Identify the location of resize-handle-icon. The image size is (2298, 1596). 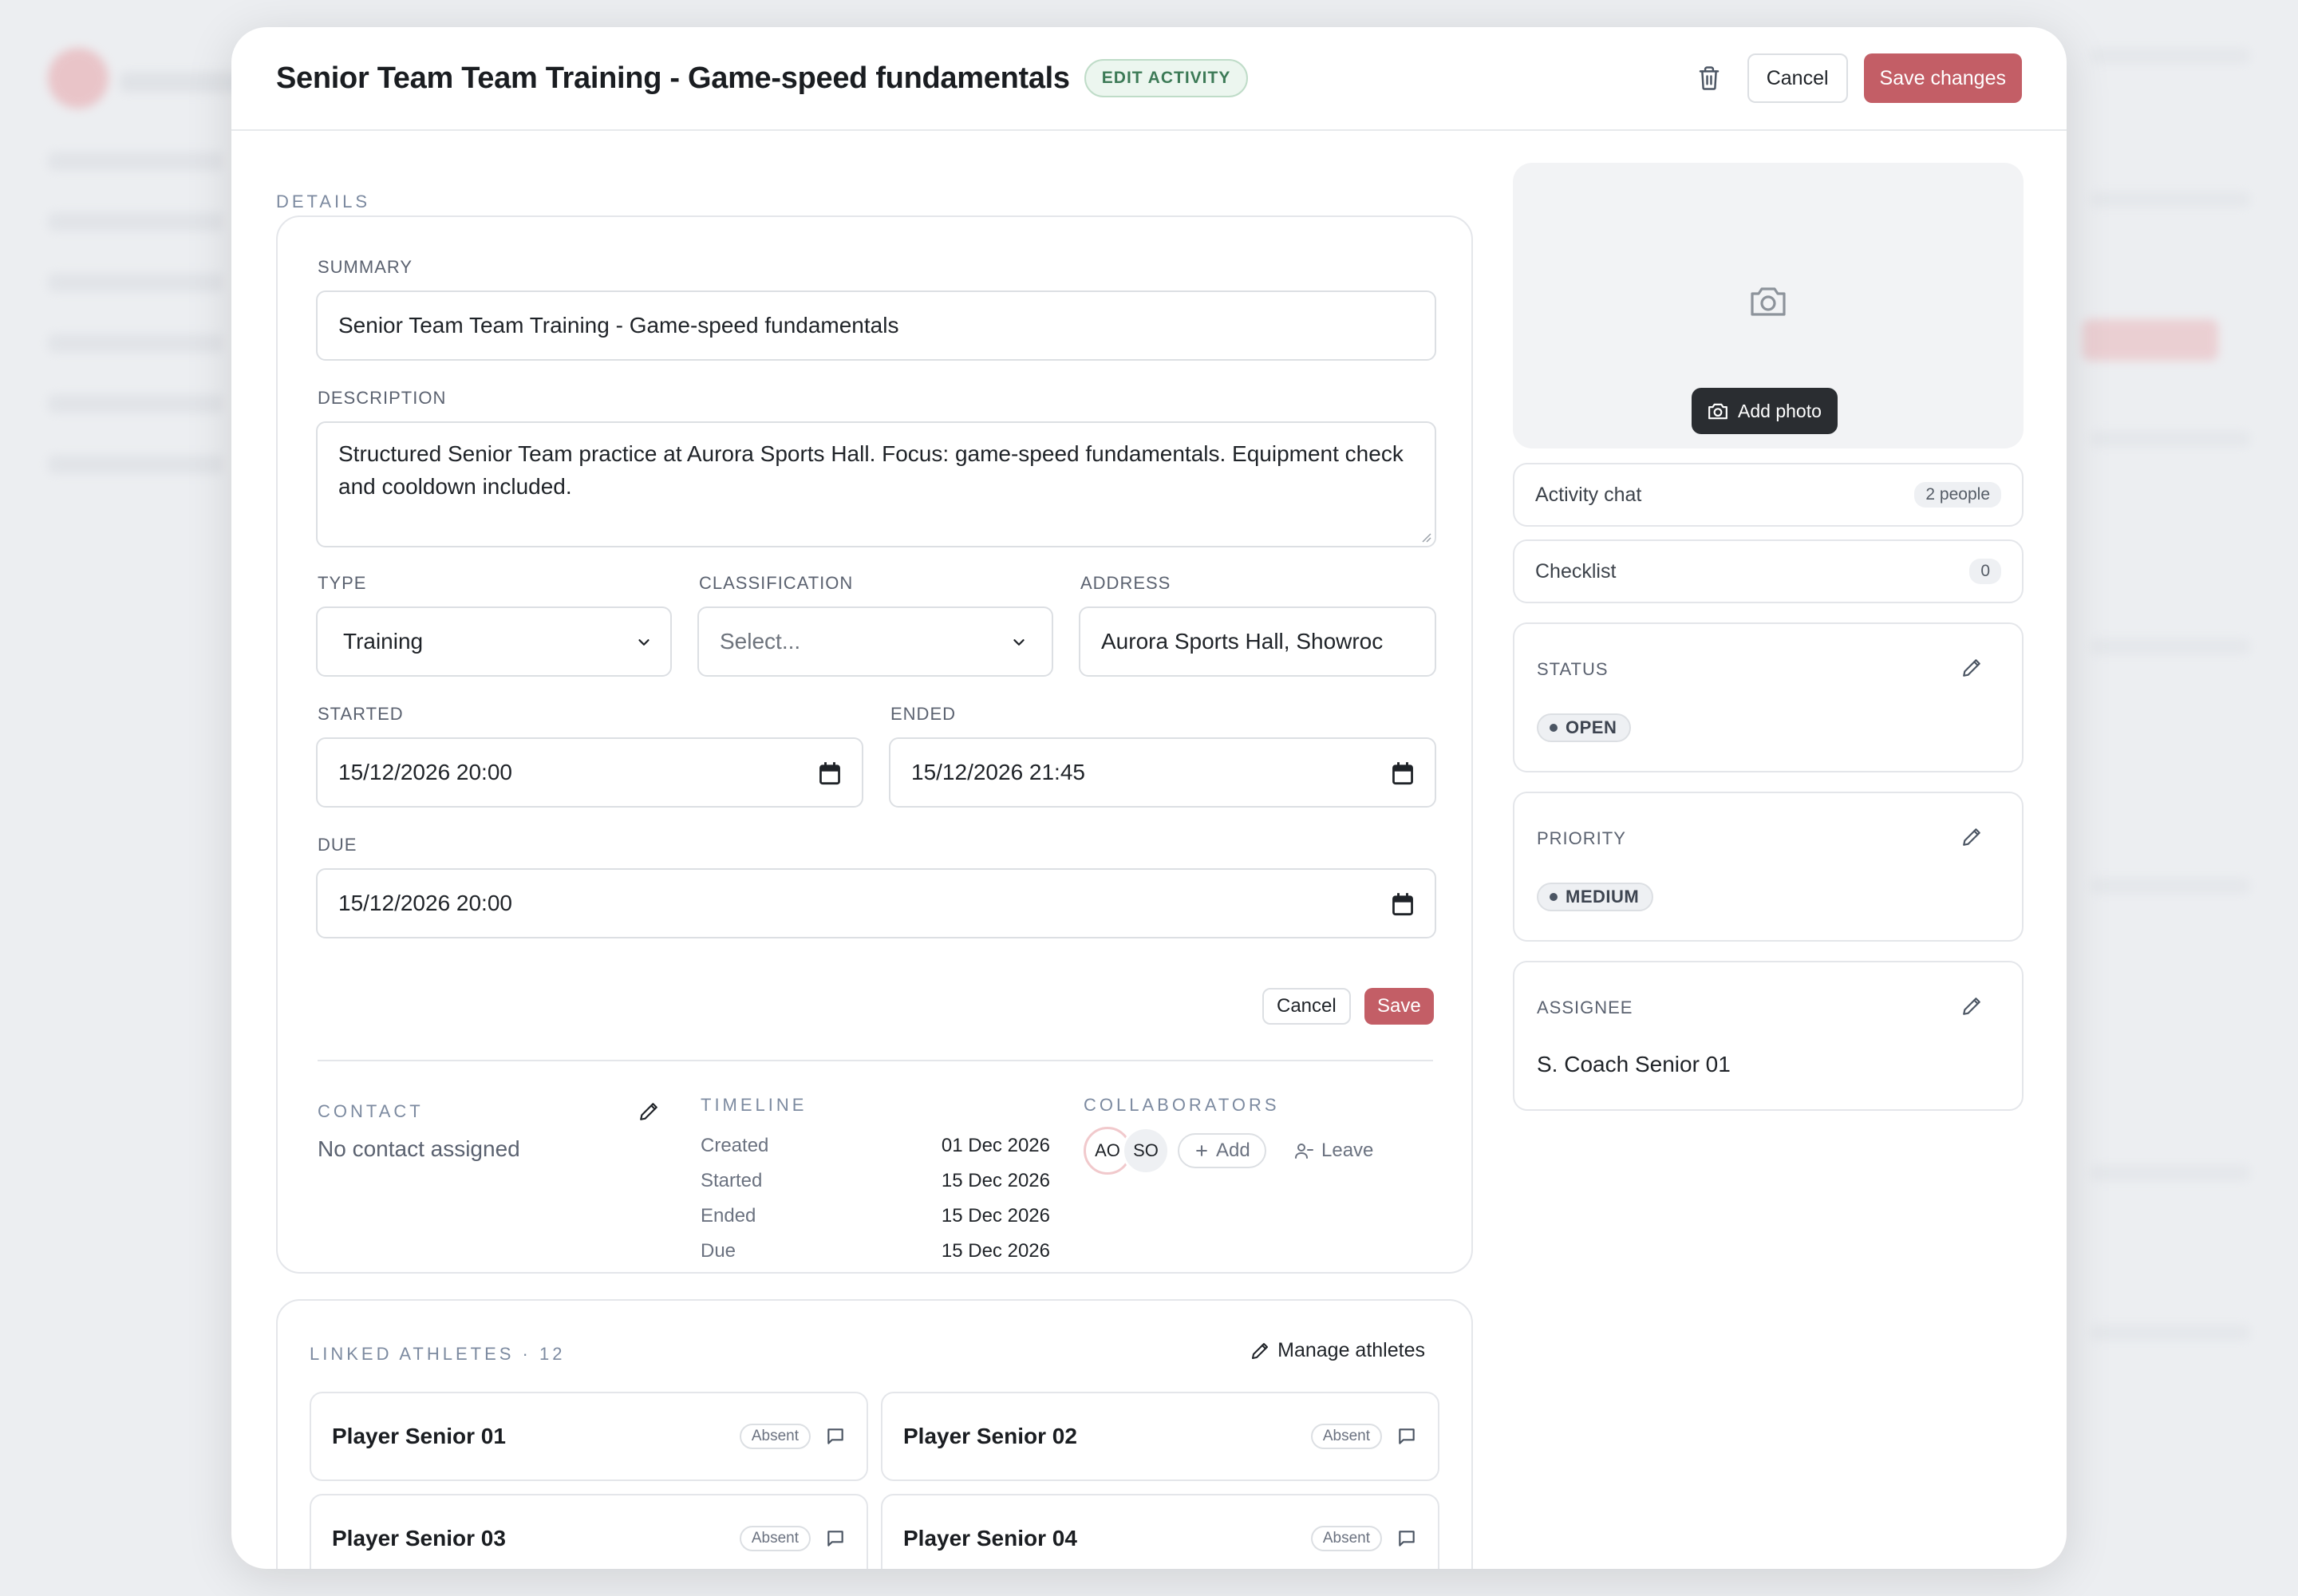
(1425, 536).